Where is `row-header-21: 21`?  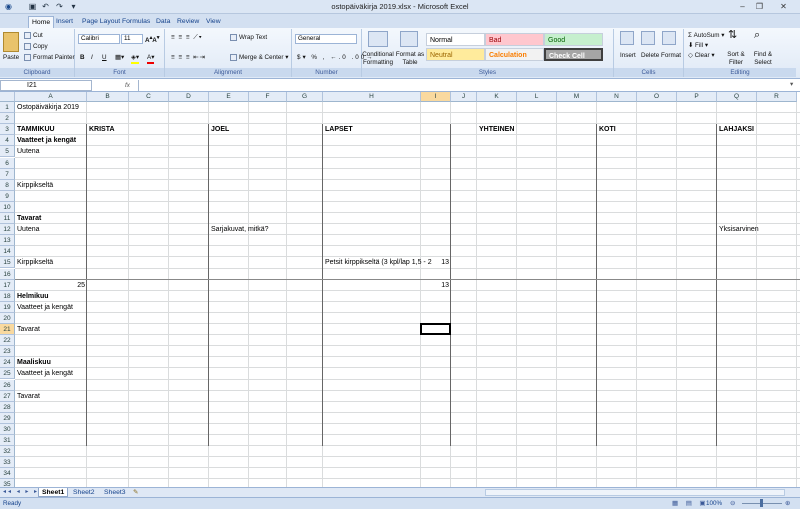
row-header-21: 21 is located at coordinates (7, 329).